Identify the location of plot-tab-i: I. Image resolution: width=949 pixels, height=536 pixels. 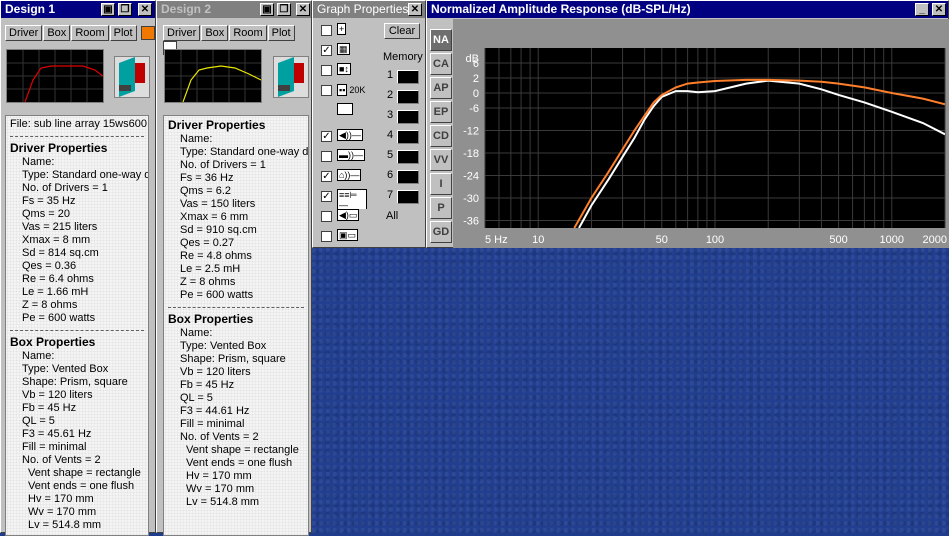
(441, 184).